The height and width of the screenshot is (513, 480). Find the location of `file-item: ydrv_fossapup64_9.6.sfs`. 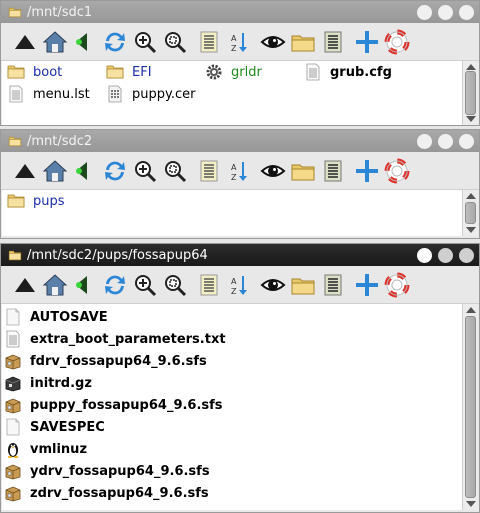

file-item: ydrv_fossapup64_9.6.sfs is located at coordinates (107, 471).